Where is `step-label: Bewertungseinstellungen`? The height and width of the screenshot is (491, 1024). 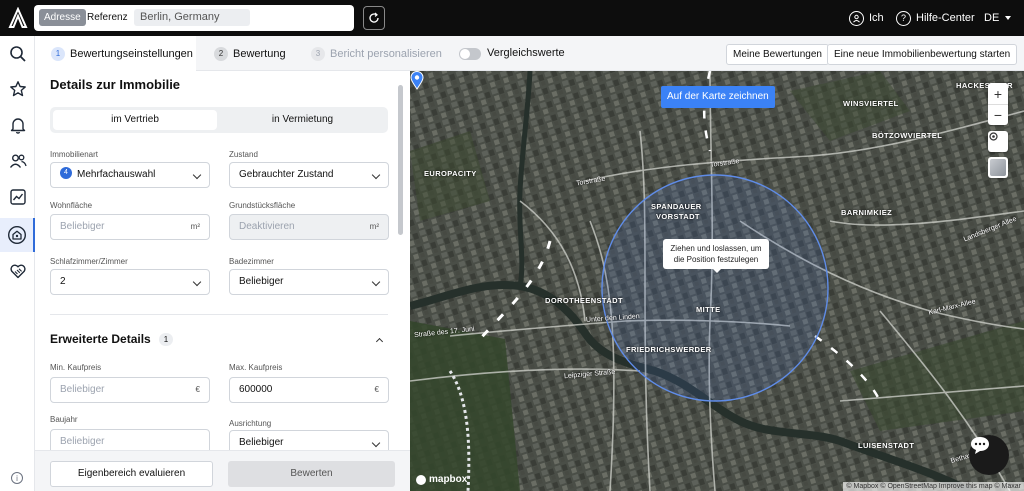
step-label: Bewertungseinstellungen is located at coordinates (131, 53).